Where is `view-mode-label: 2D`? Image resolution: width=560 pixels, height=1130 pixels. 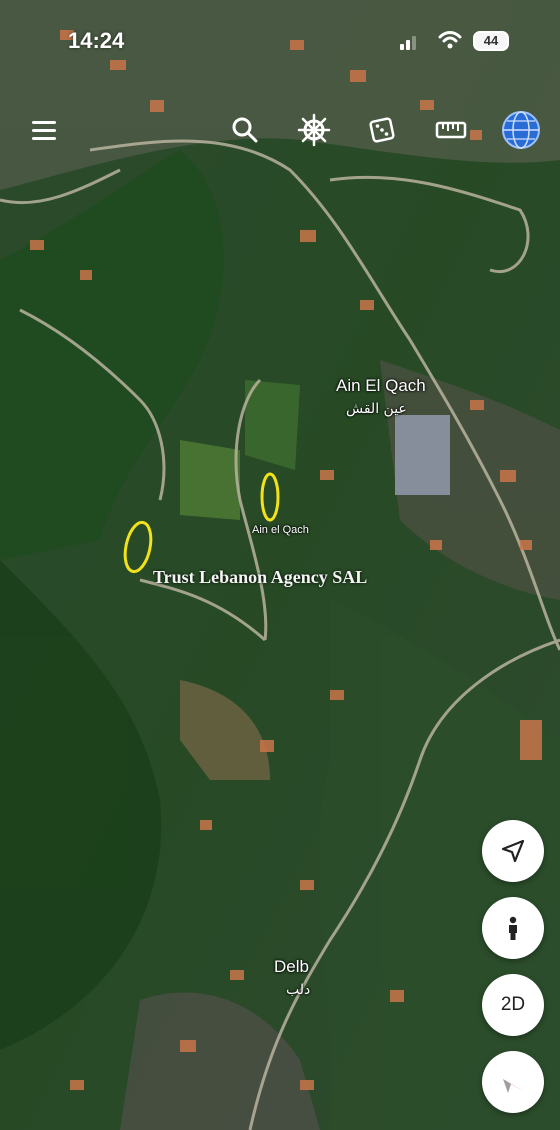
view-mode-label: 2D is located at coordinates (513, 1004).